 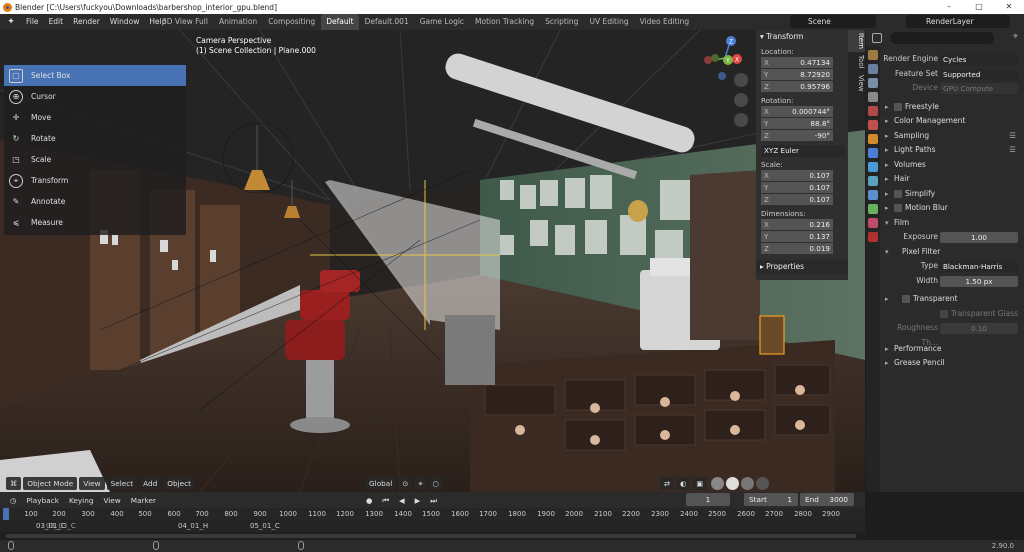 What do you see at coordinates (420, 483) in the screenshot?
I see `snap-icon: ⌖` at bounding box center [420, 483].